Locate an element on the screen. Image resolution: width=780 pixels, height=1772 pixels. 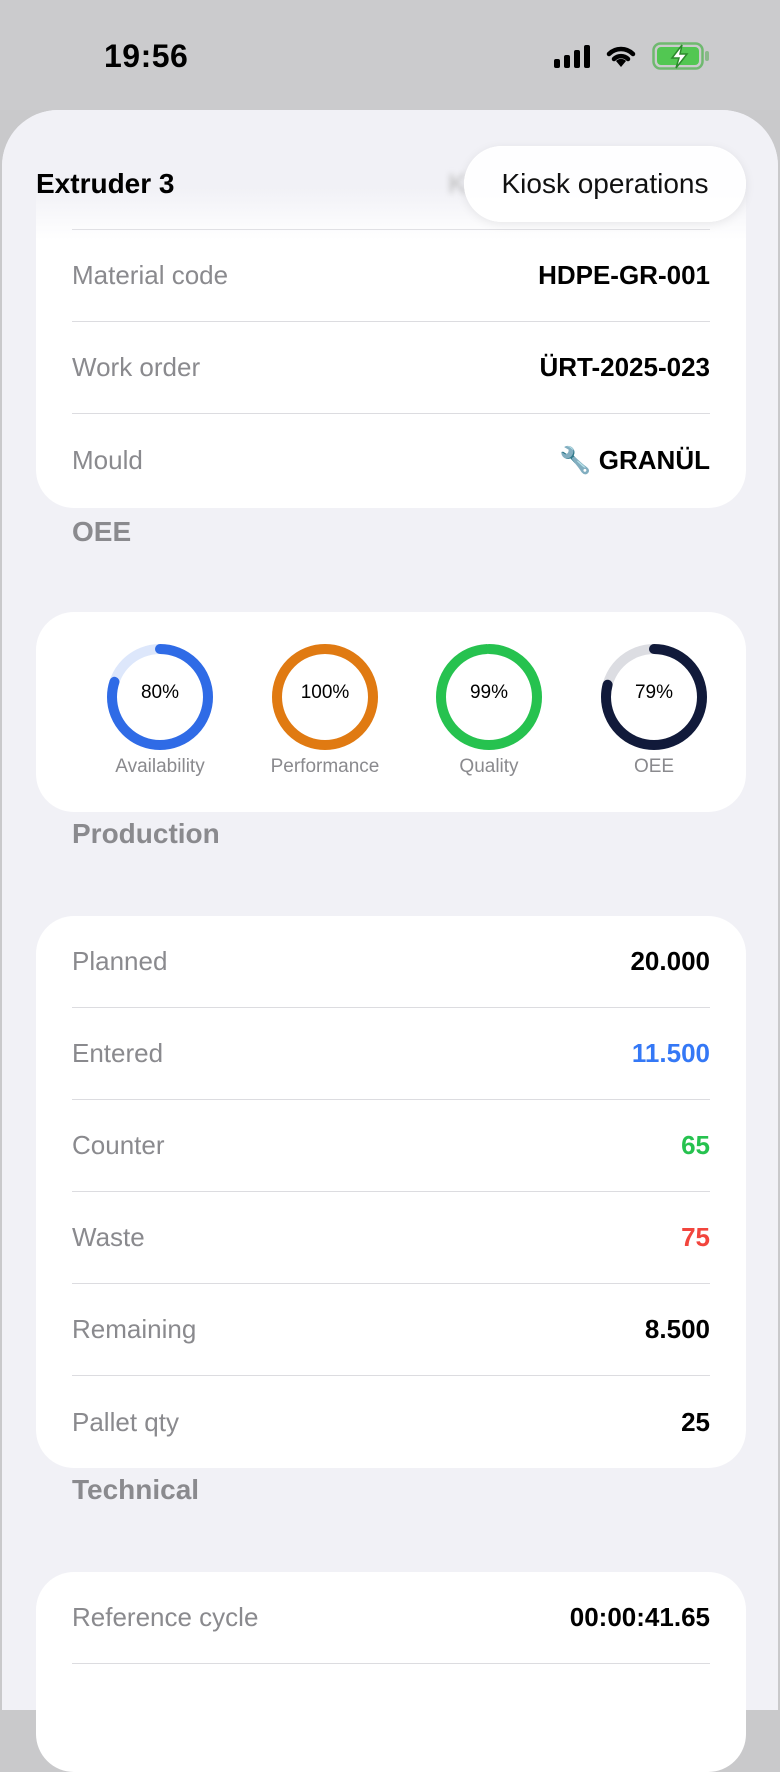
cellular-signal-icon is located at coordinates (572, 56).